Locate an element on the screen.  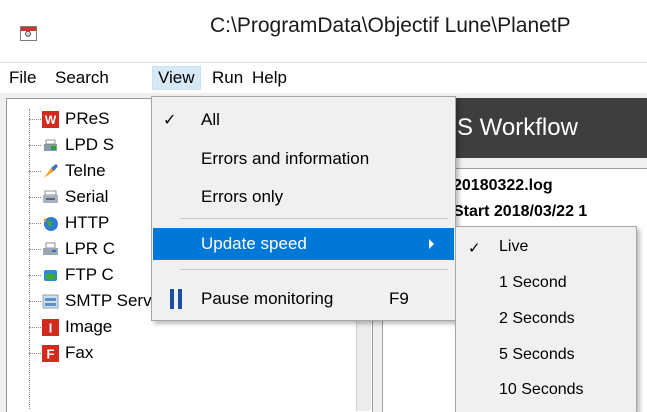
tree-item-label: Fax is located at coordinates (79, 352).